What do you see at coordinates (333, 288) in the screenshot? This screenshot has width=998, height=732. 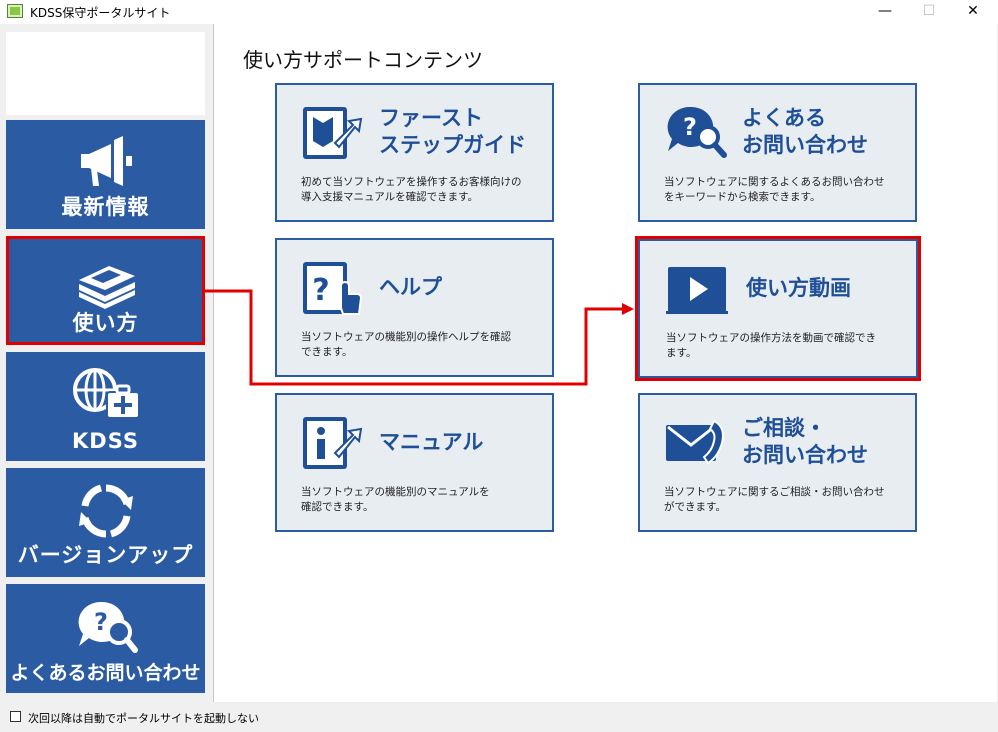 I see `help-book-icon: ?` at bounding box center [333, 288].